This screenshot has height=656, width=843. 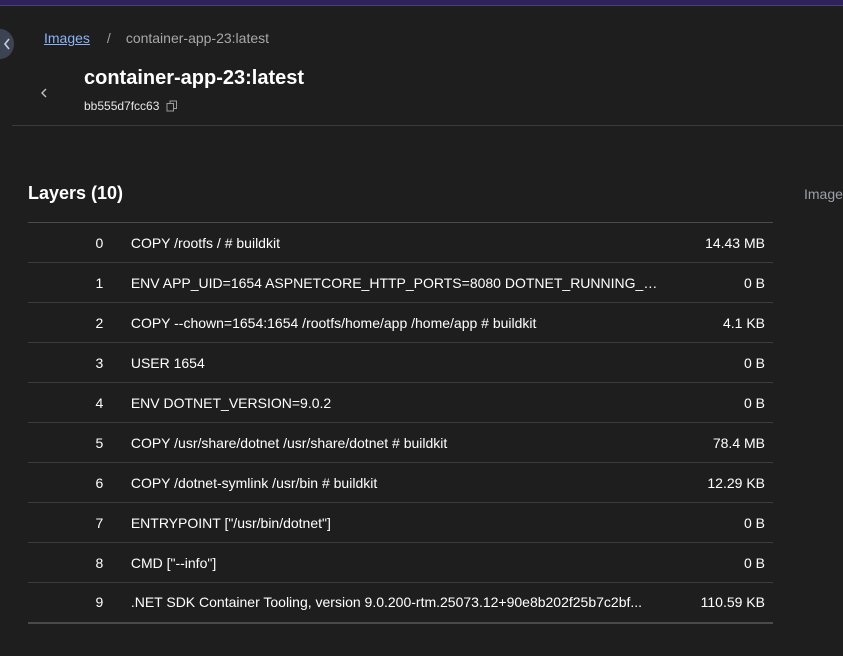 I want to click on breadcrumb: Images / container-app-23:latest, so click(x=156, y=38).